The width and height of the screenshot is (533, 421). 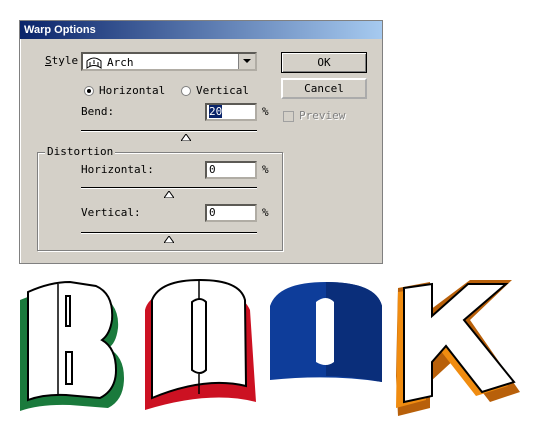 What do you see at coordinates (111, 212) in the screenshot?
I see `distortion-vertical-label: Vertical:` at bounding box center [111, 212].